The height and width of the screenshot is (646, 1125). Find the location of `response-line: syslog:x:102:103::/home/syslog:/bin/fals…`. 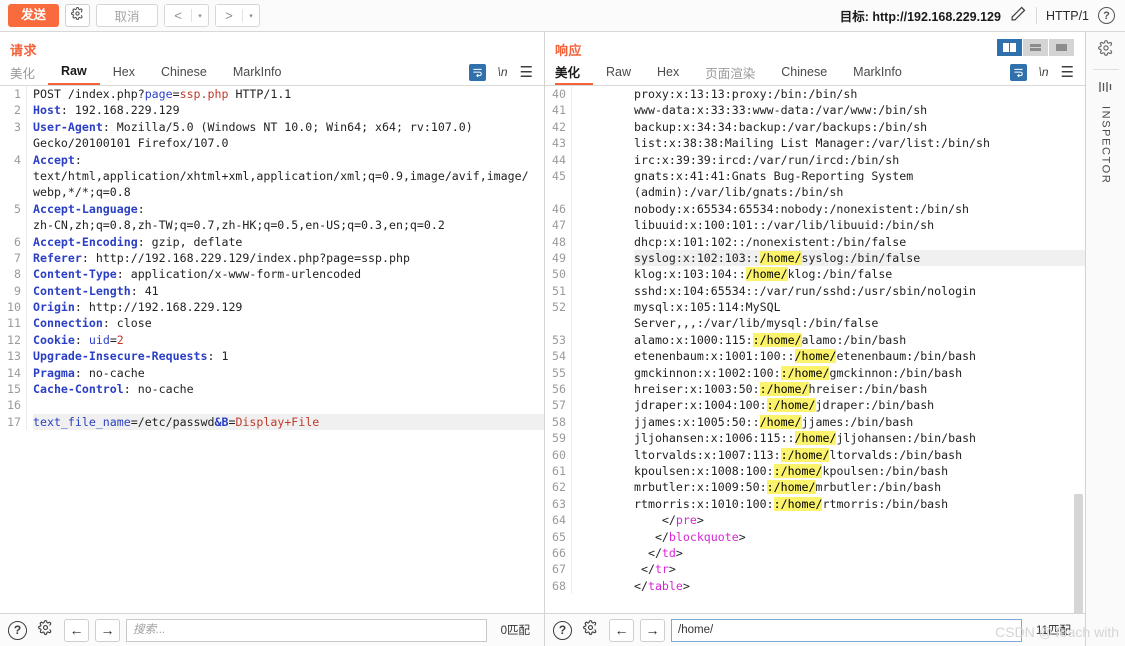

response-line: syslog:x:102:103::/home/syslog:/bin/fals… is located at coordinates (859, 258).